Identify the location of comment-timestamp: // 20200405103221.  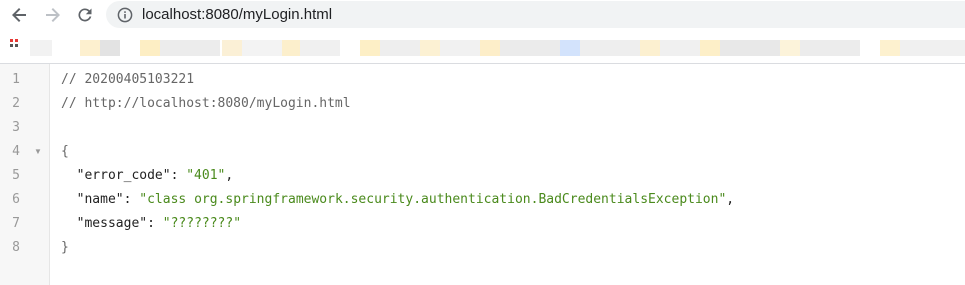
(128, 79).